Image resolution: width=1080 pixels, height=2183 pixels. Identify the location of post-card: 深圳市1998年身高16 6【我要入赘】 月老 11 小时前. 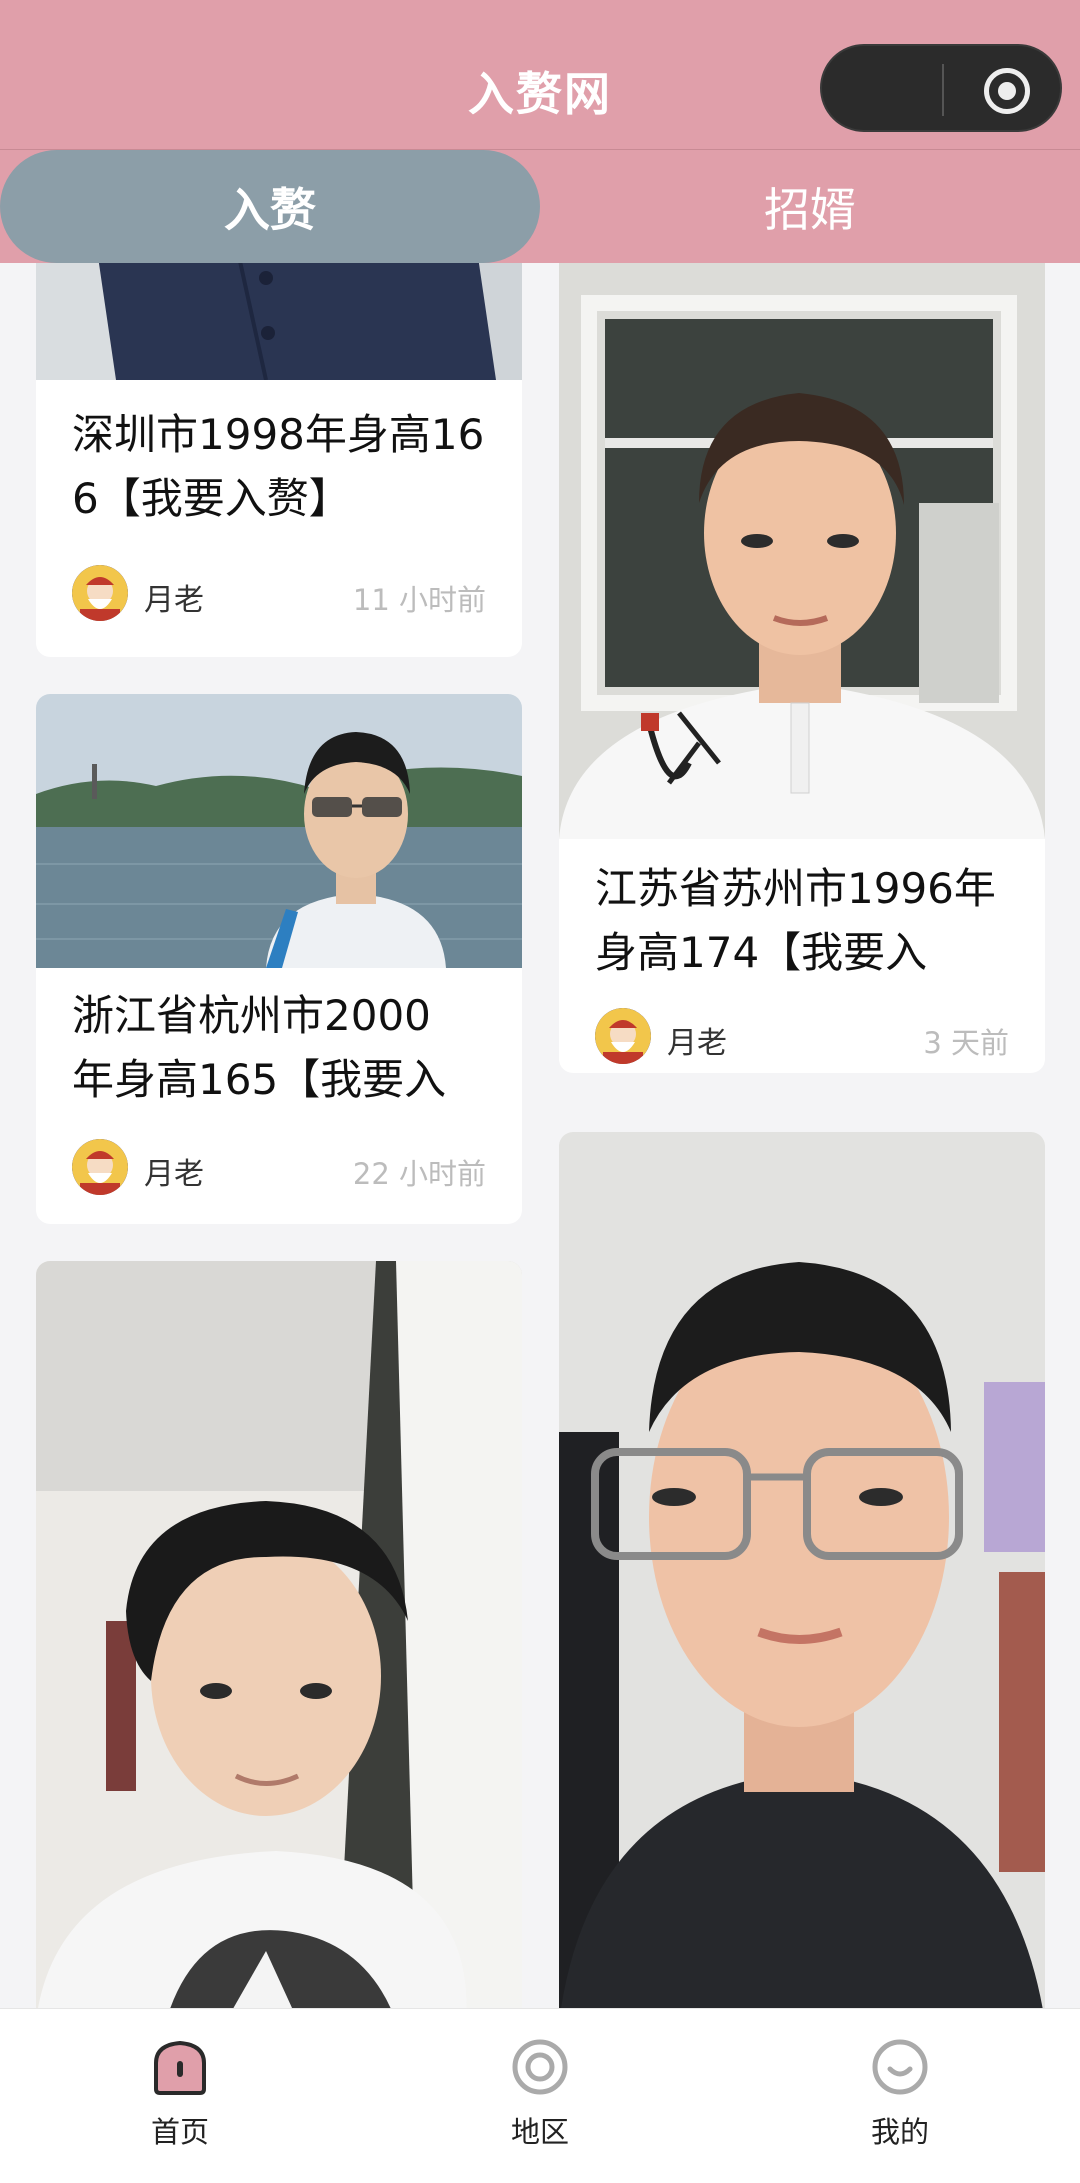
(279, 460).